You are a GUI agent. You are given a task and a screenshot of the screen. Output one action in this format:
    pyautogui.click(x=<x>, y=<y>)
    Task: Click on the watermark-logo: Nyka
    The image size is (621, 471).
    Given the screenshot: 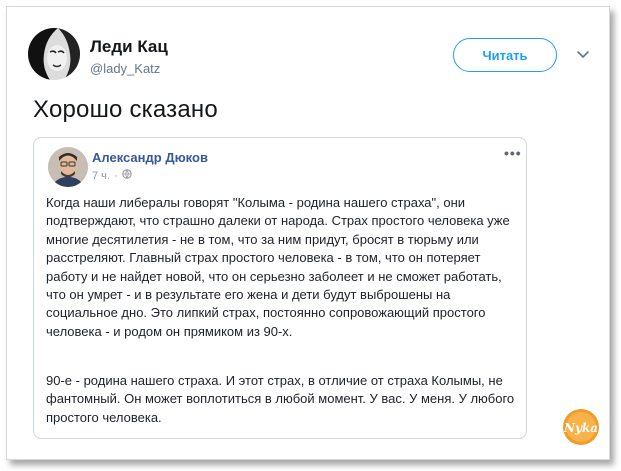 What is the action you would take?
    pyautogui.click(x=581, y=427)
    